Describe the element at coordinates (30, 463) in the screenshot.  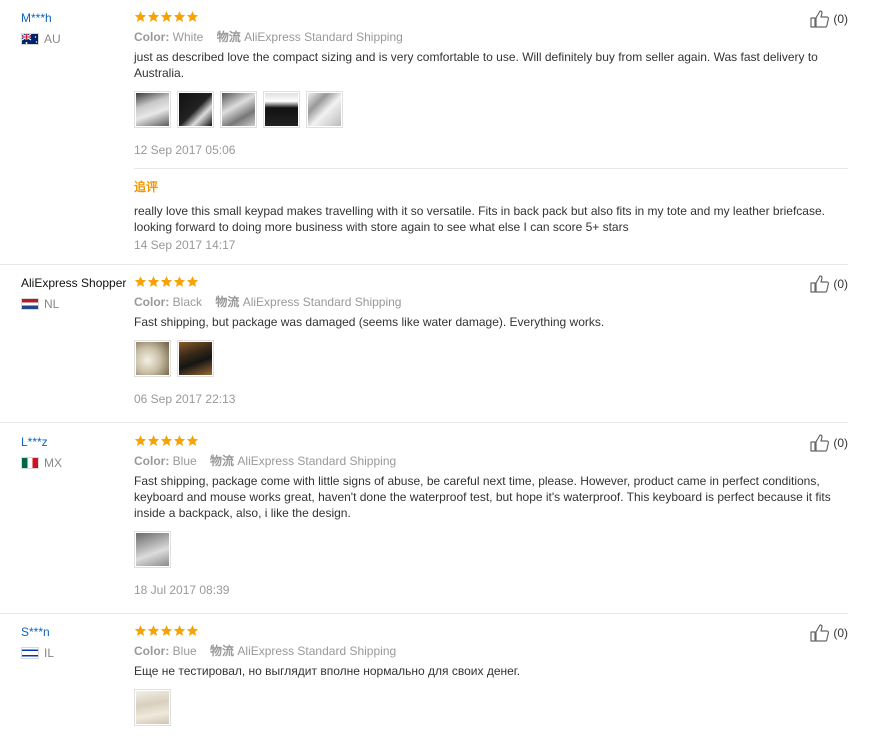
I see `flag-mx-icon` at that location.